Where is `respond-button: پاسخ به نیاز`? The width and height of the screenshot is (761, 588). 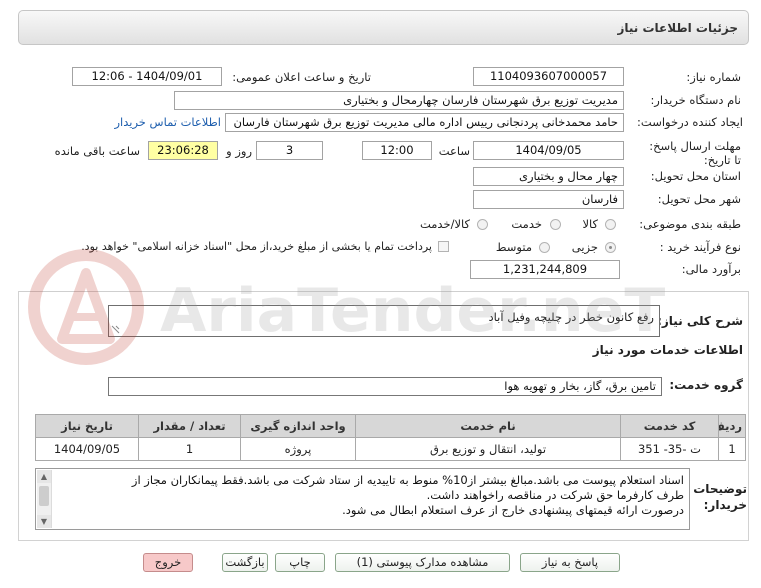 respond-button: پاسخ به نیاز is located at coordinates (570, 562).